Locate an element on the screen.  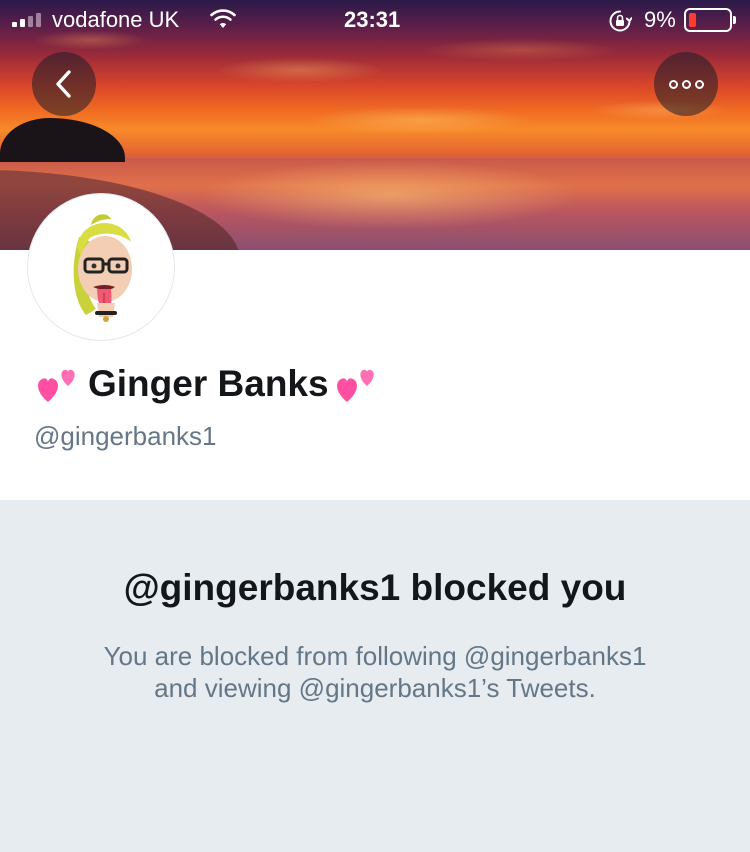
display-name-row: Ginger Banks is located at coordinates (208, 384).